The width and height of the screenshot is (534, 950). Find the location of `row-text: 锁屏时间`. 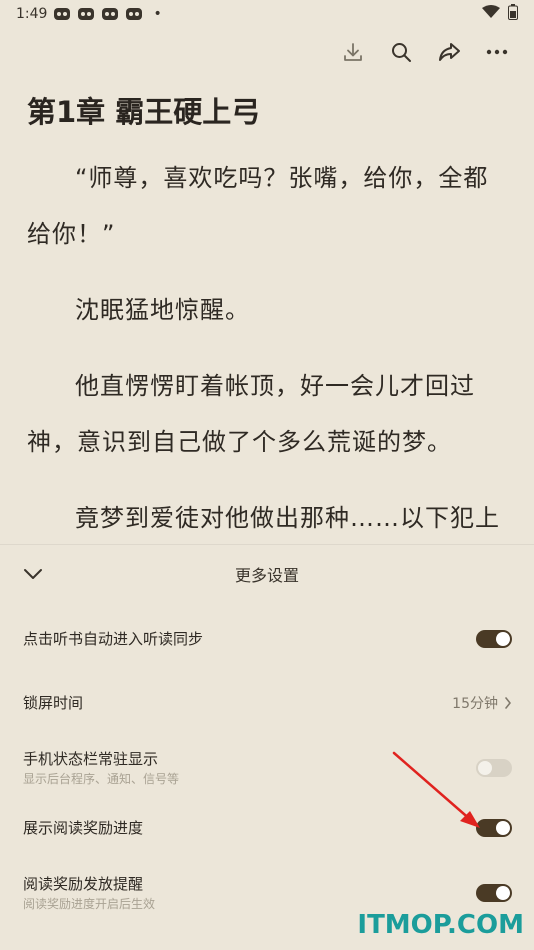

row-text: 锁屏时间 is located at coordinates (53, 703).